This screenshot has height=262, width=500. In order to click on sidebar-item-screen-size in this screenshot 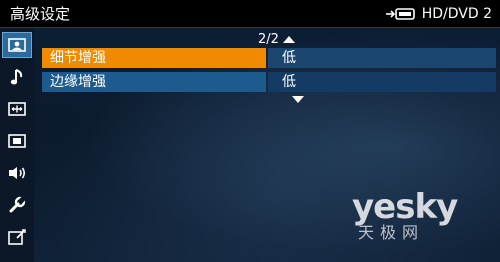, I will do `click(17, 109)`.